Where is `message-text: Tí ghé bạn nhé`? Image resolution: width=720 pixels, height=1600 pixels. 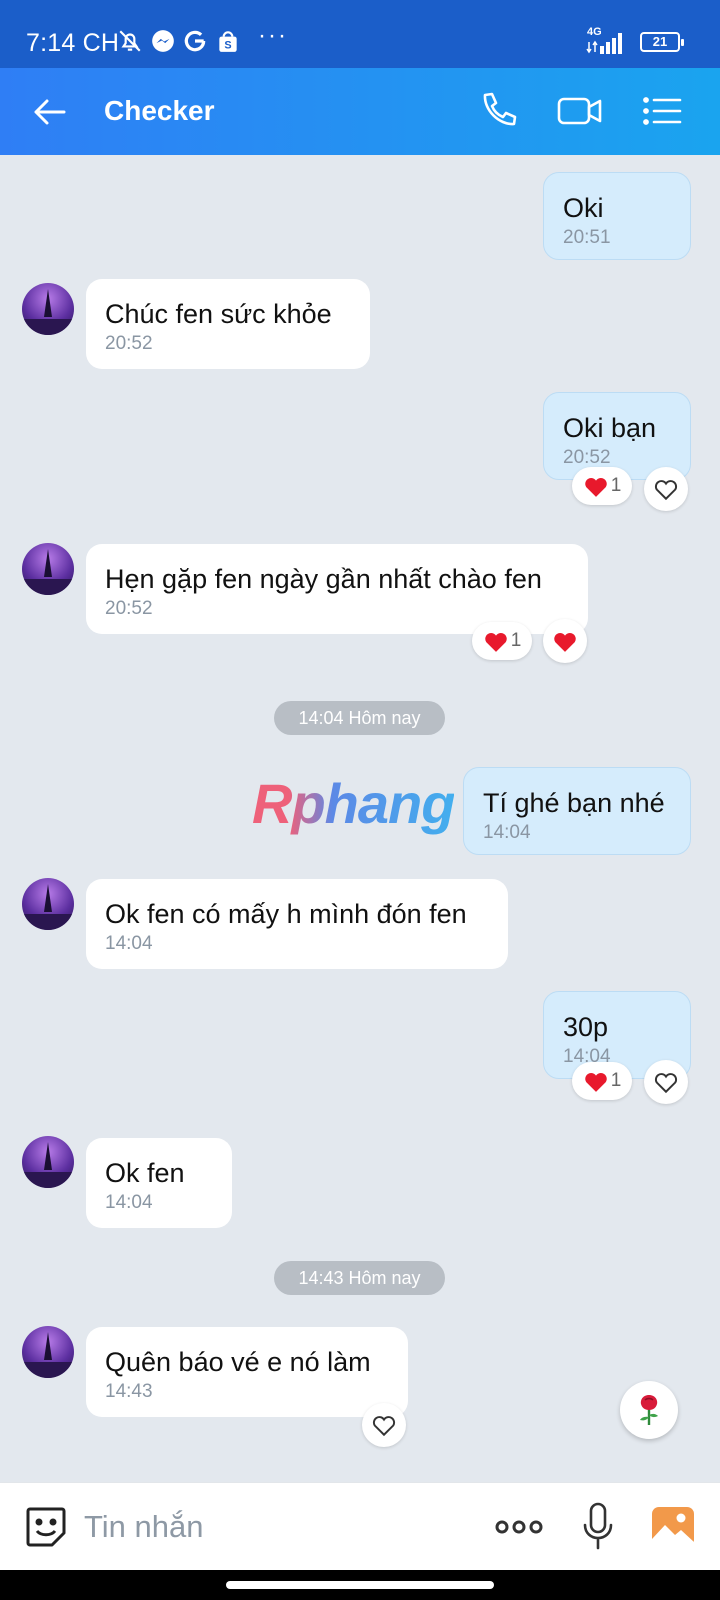
message-text: Tí ghé bạn nhé is located at coordinates (574, 803).